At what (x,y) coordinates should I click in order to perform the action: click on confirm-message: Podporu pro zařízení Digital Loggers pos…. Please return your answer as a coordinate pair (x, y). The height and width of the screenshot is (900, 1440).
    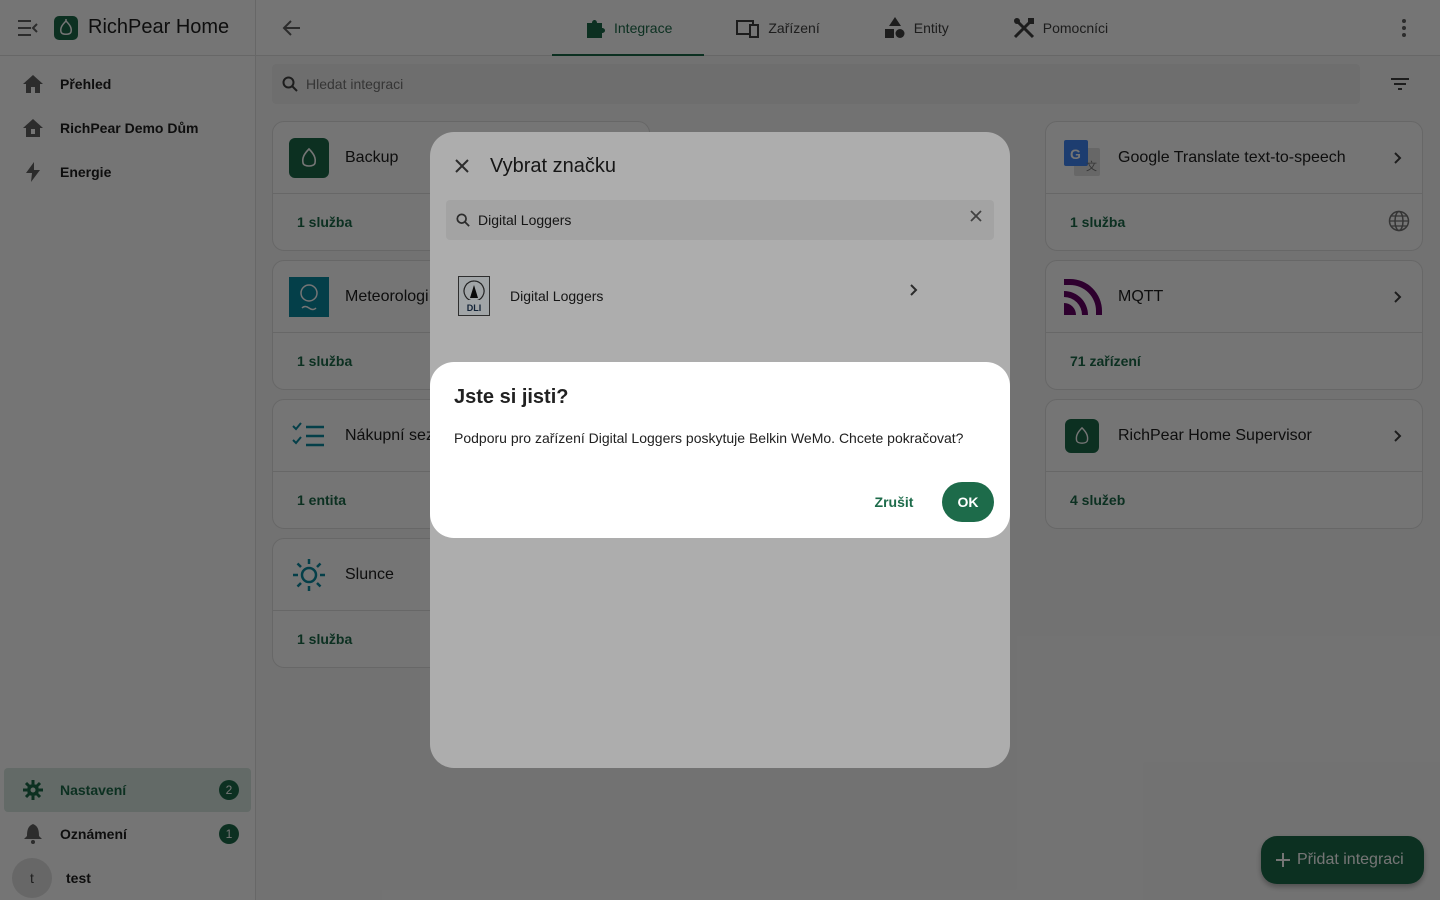
    Looking at the image, I should click on (709, 438).